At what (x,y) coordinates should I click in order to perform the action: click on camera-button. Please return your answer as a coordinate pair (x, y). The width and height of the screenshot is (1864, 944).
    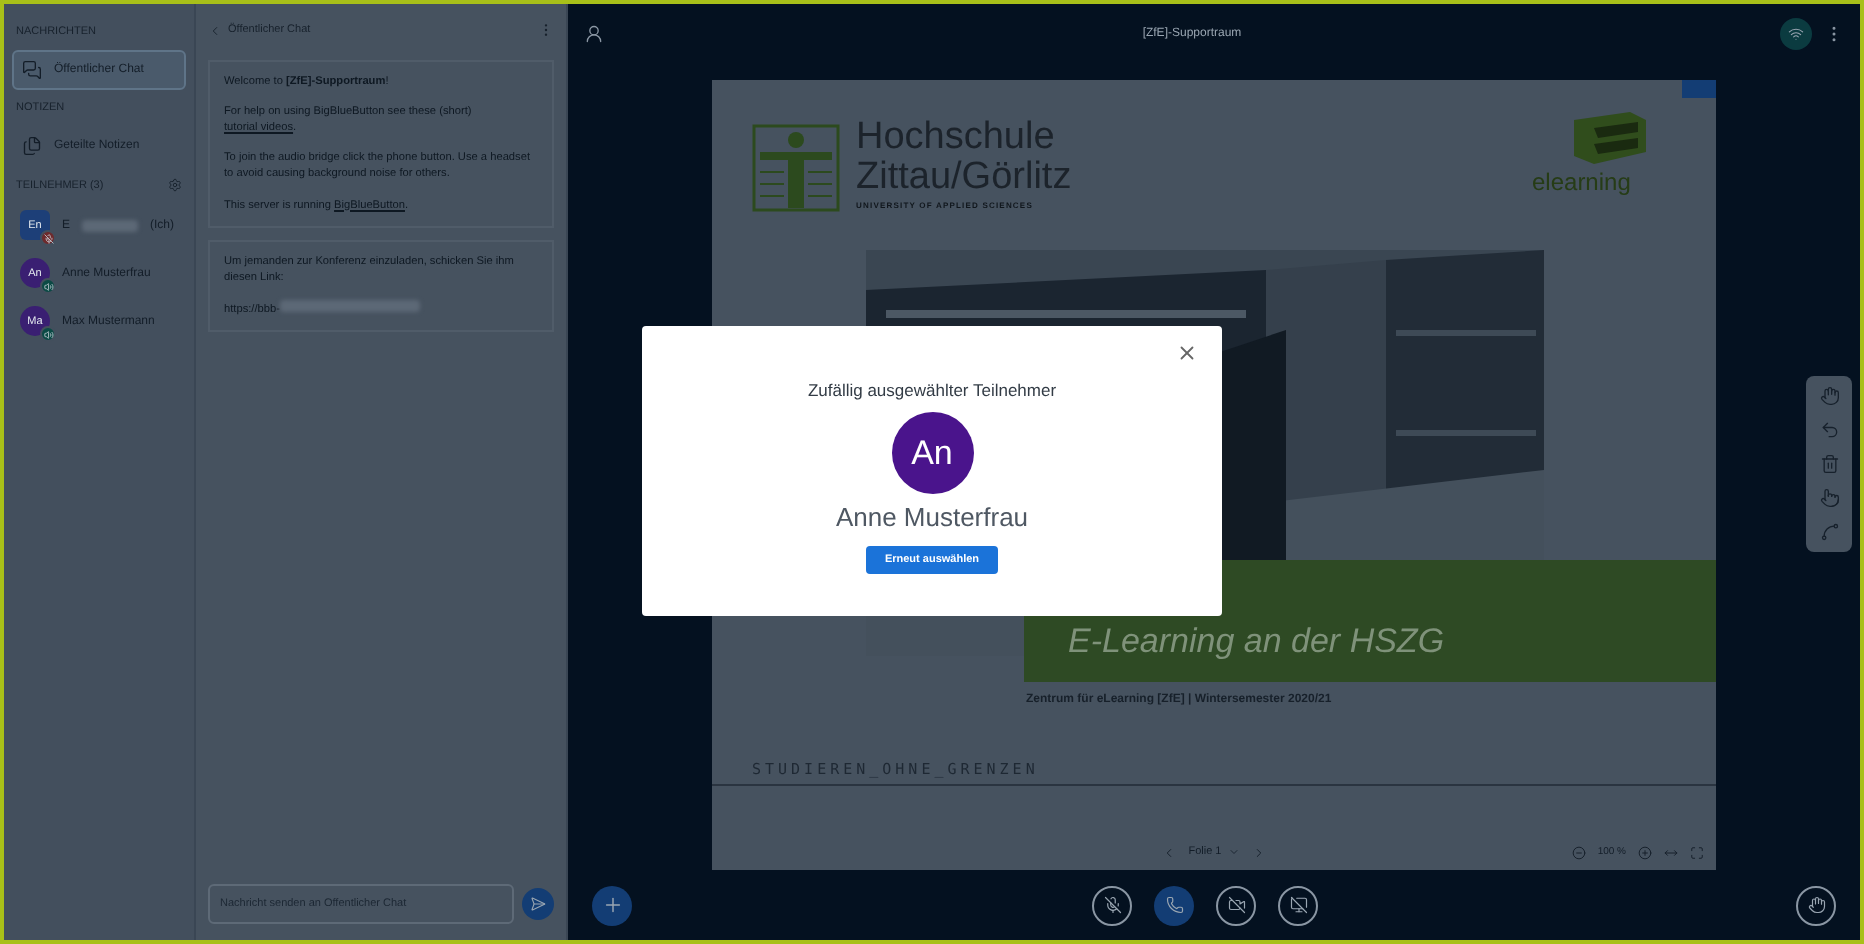
    Looking at the image, I should click on (1236, 905).